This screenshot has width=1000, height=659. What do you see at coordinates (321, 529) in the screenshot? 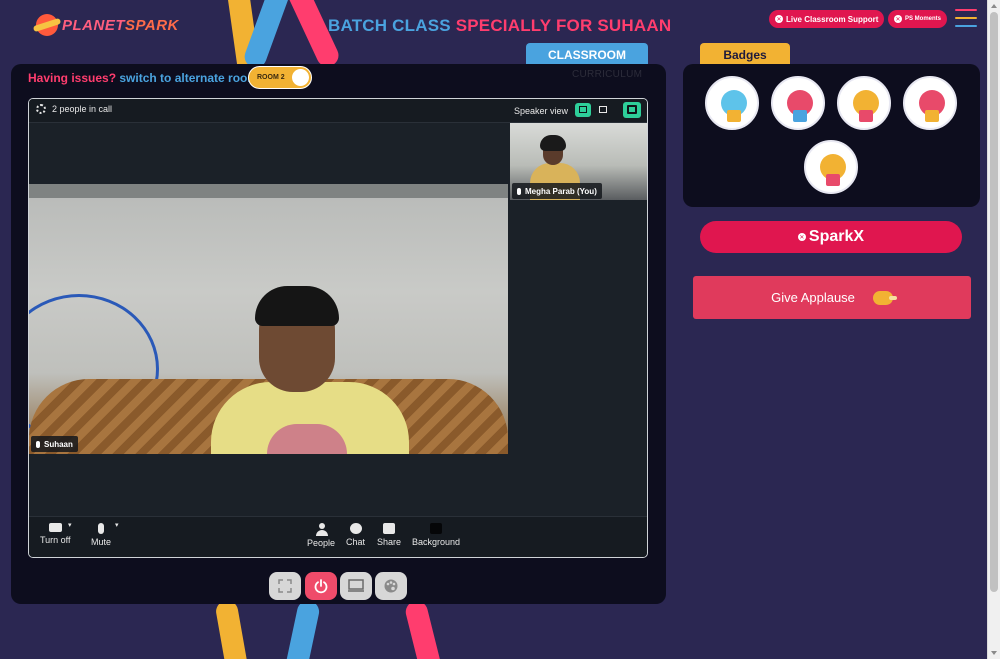
I see `people-icon` at bounding box center [321, 529].